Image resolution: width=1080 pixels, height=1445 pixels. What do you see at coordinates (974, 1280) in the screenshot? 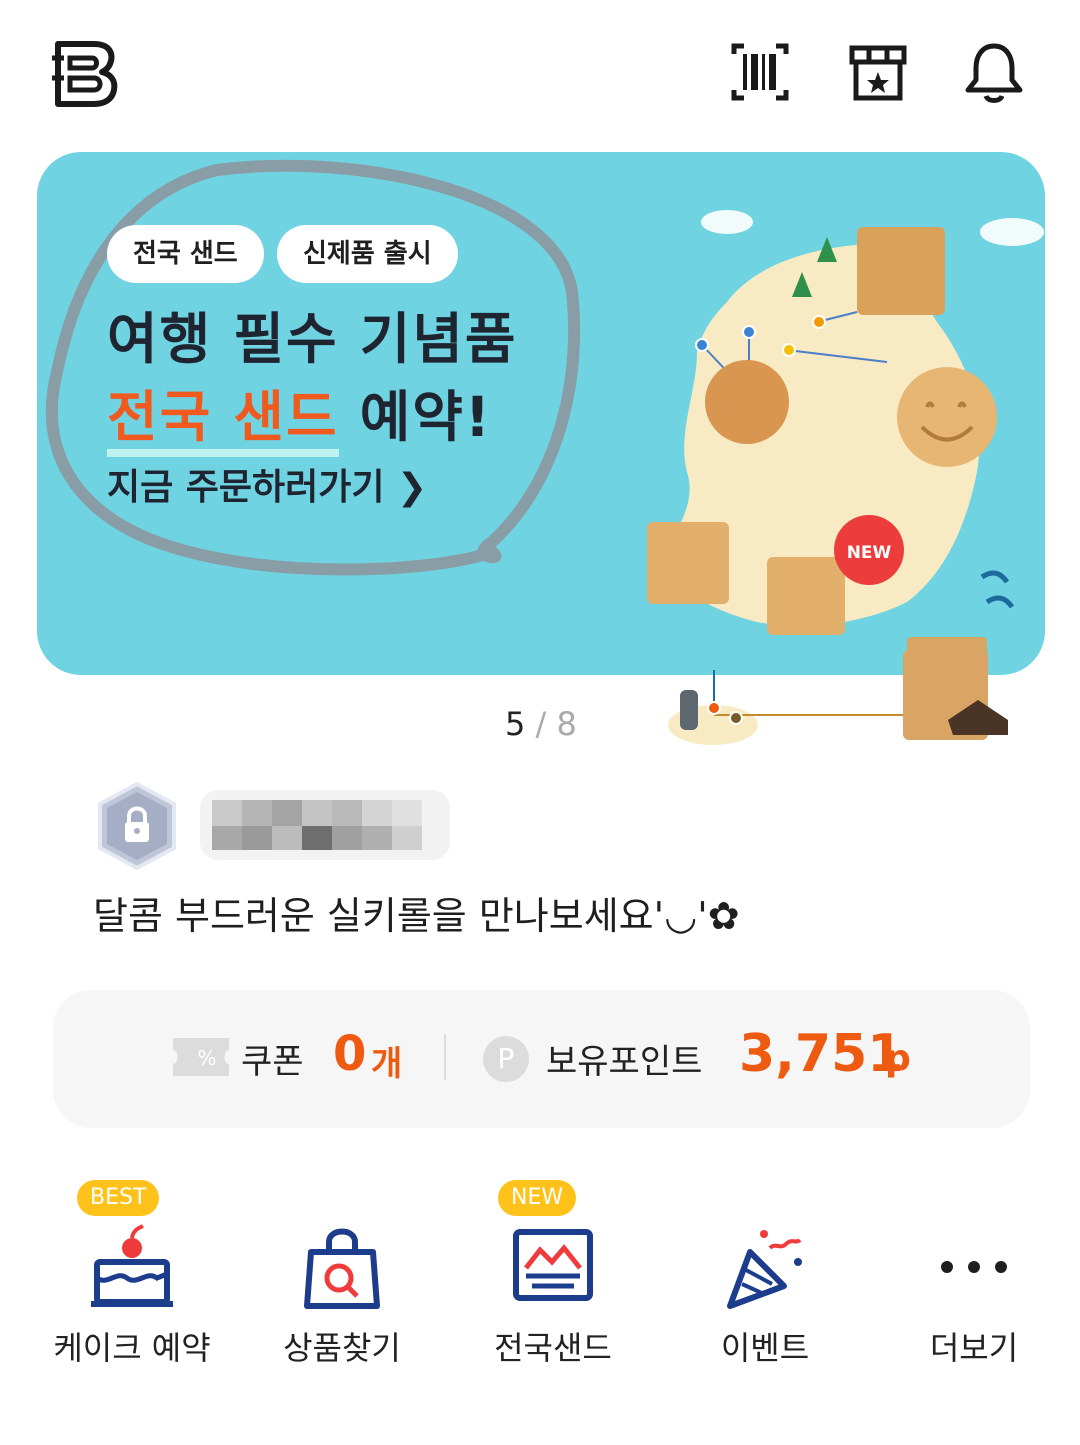
I see `menu-more: 더보기` at bounding box center [974, 1280].